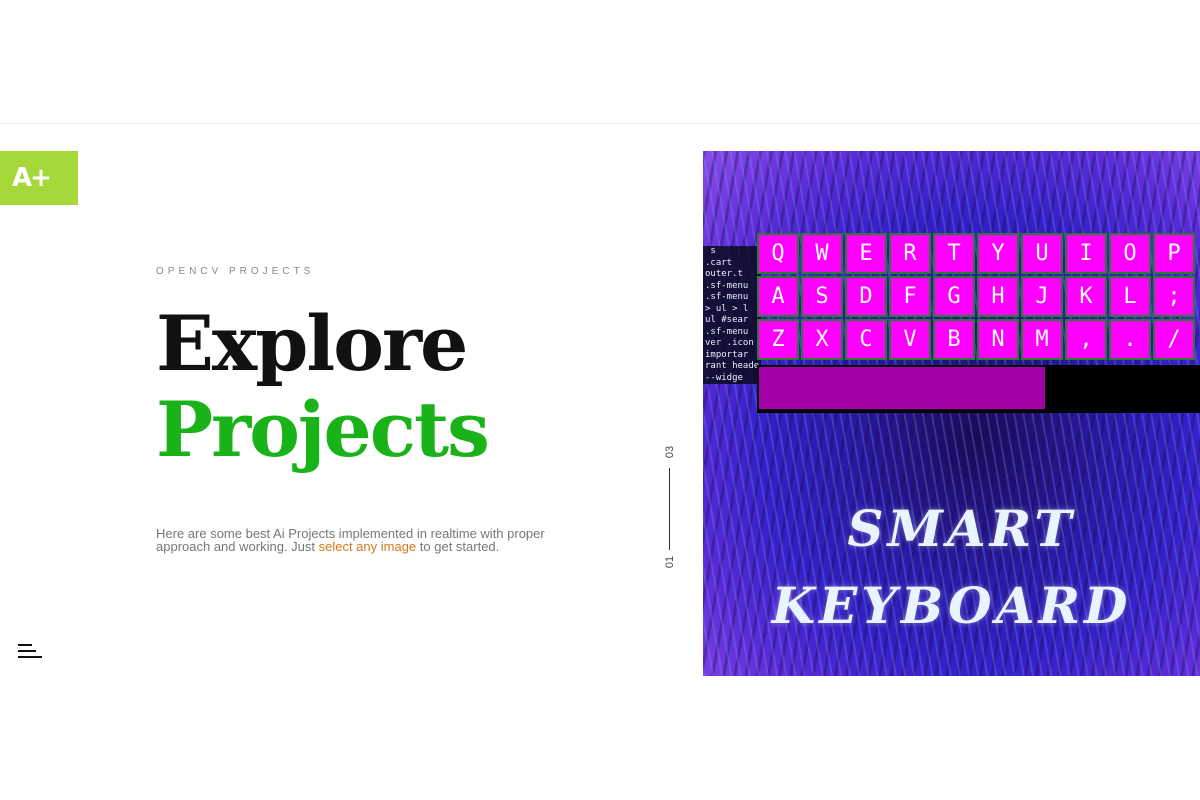 Image resolution: width=1200 pixels, height=800 pixels. Describe the element at coordinates (1086, 253) in the screenshot. I see `keyboard-key: I` at that location.